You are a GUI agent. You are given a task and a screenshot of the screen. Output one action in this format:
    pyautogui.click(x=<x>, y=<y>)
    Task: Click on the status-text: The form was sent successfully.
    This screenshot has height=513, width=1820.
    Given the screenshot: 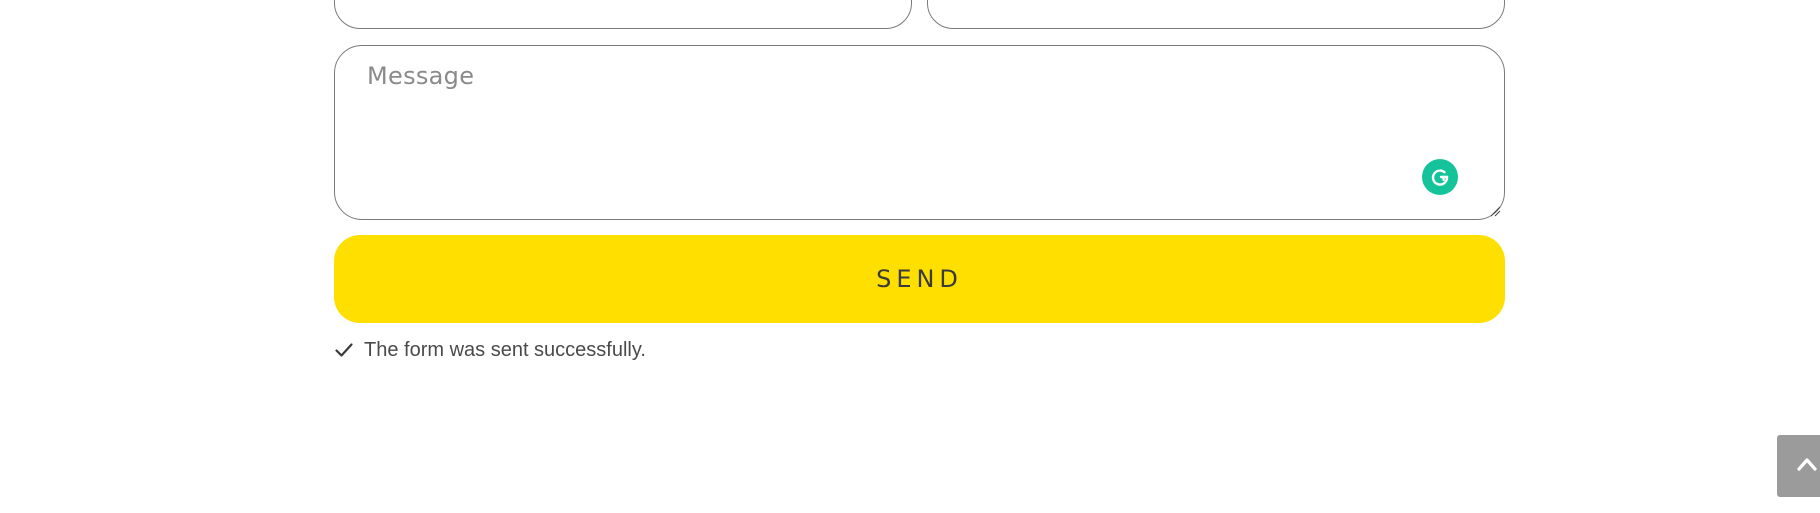 What is the action you would take?
    pyautogui.click(x=505, y=349)
    